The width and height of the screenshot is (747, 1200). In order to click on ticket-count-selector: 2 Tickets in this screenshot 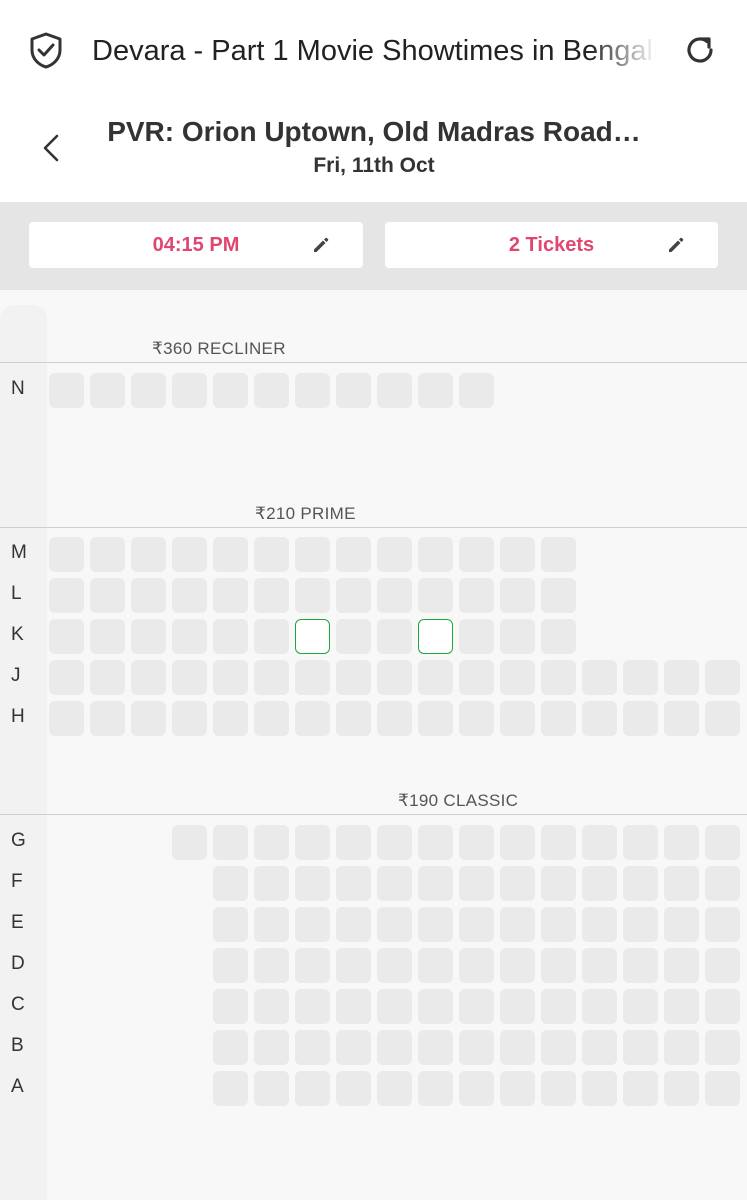, I will do `click(551, 245)`.